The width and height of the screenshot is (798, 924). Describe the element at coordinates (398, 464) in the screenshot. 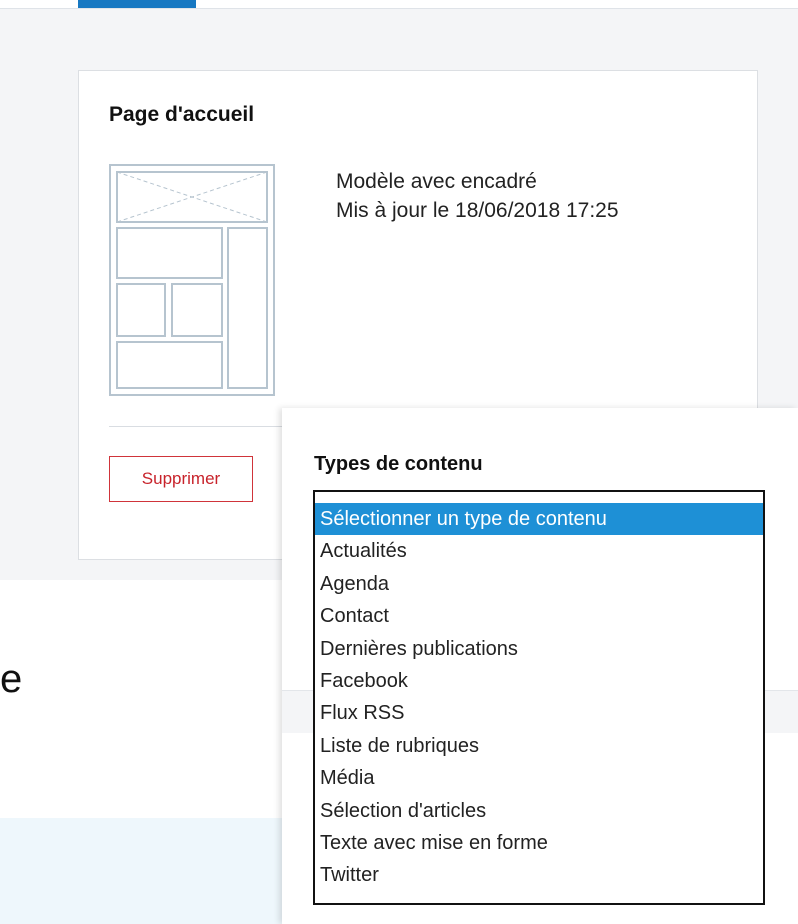

I see `content-type-title: Types de contenu` at that location.